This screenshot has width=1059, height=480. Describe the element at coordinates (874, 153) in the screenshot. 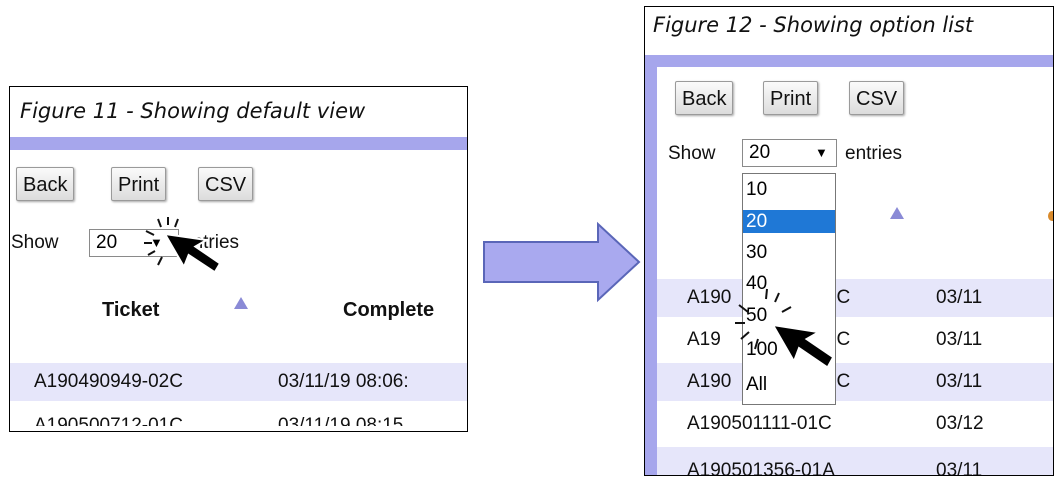

I see `entries-label: entries` at that location.